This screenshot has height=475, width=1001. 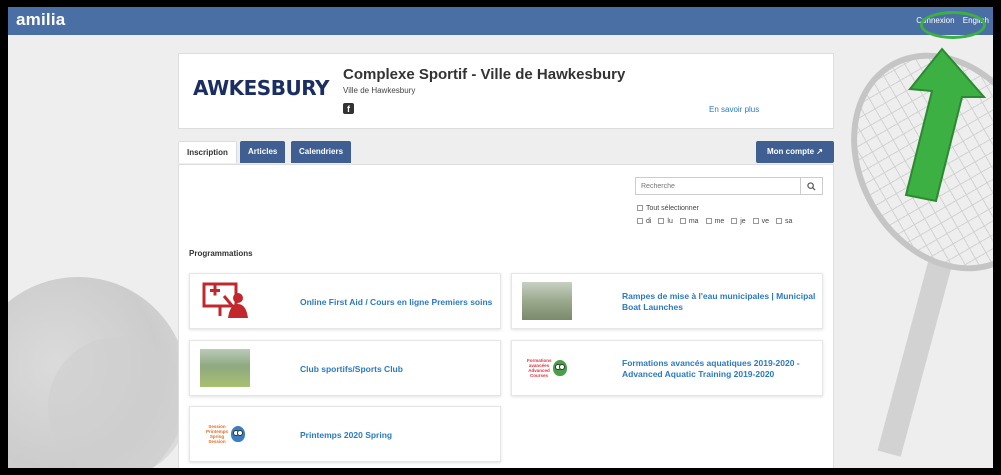 I want to click on boat-launch-photo, so click(x=547, y=301).